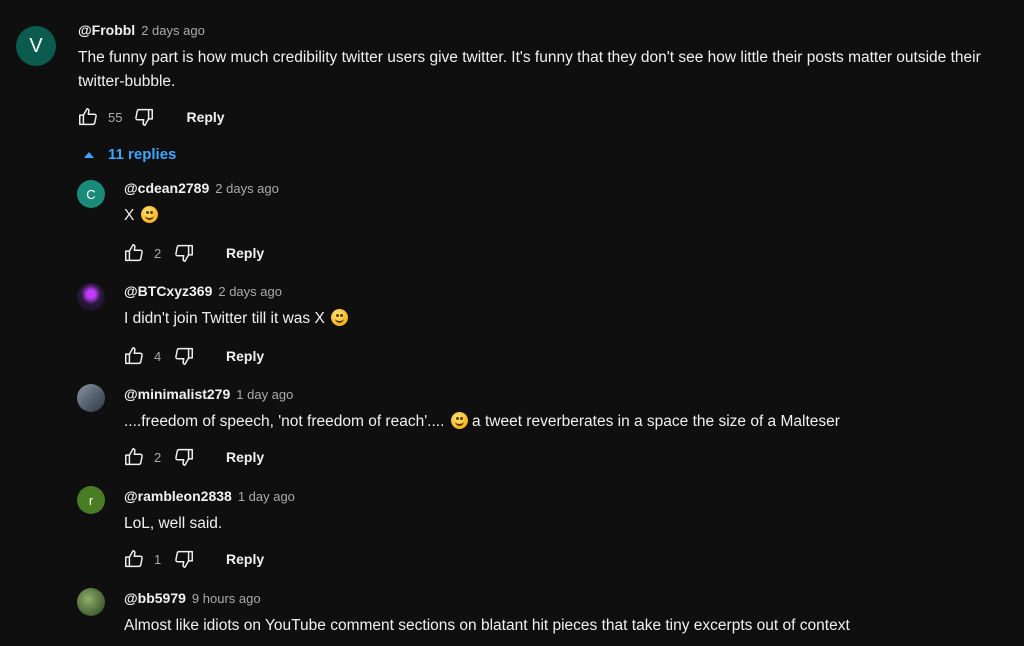 This screenshot has width=1024, height=646. I want to click on comment-actions: 1 Reply, so click(193, 559).